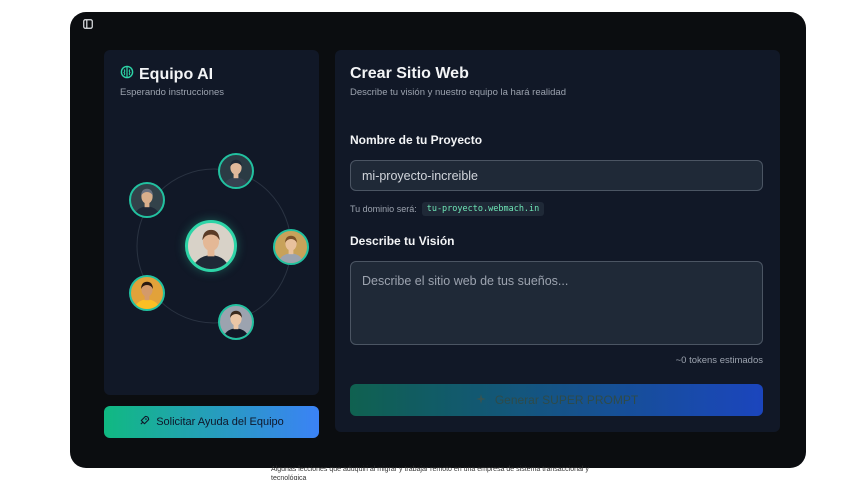  What do you see at coordinates (556, 175) in the screenshot?
I see `project-name-input: mi-proyecto-increible` at bounding box center [556, 175].